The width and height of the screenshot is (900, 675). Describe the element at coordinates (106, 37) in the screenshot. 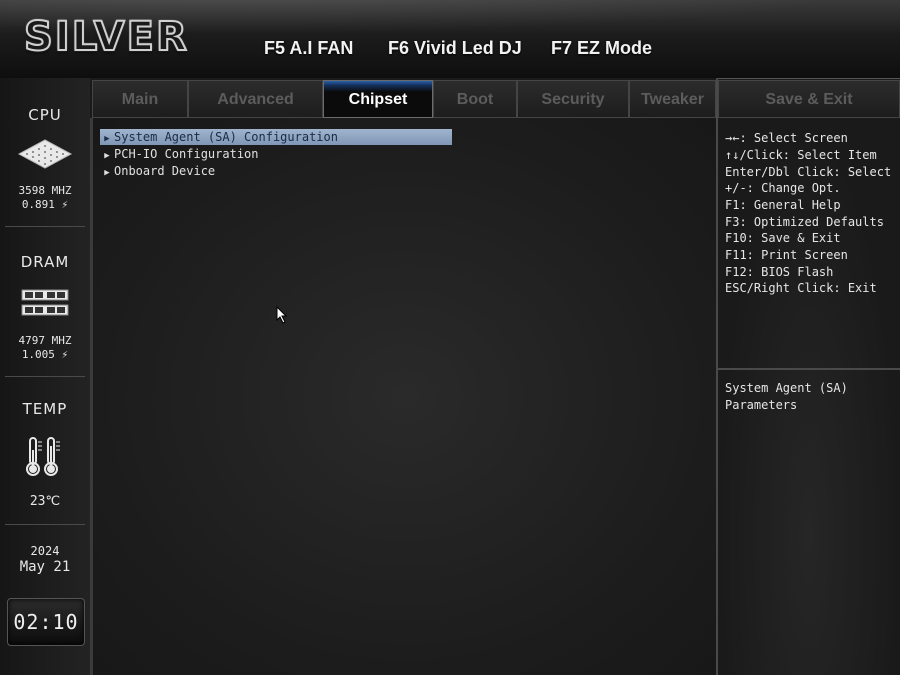

I see `brand-logo: SILVER` at that location.